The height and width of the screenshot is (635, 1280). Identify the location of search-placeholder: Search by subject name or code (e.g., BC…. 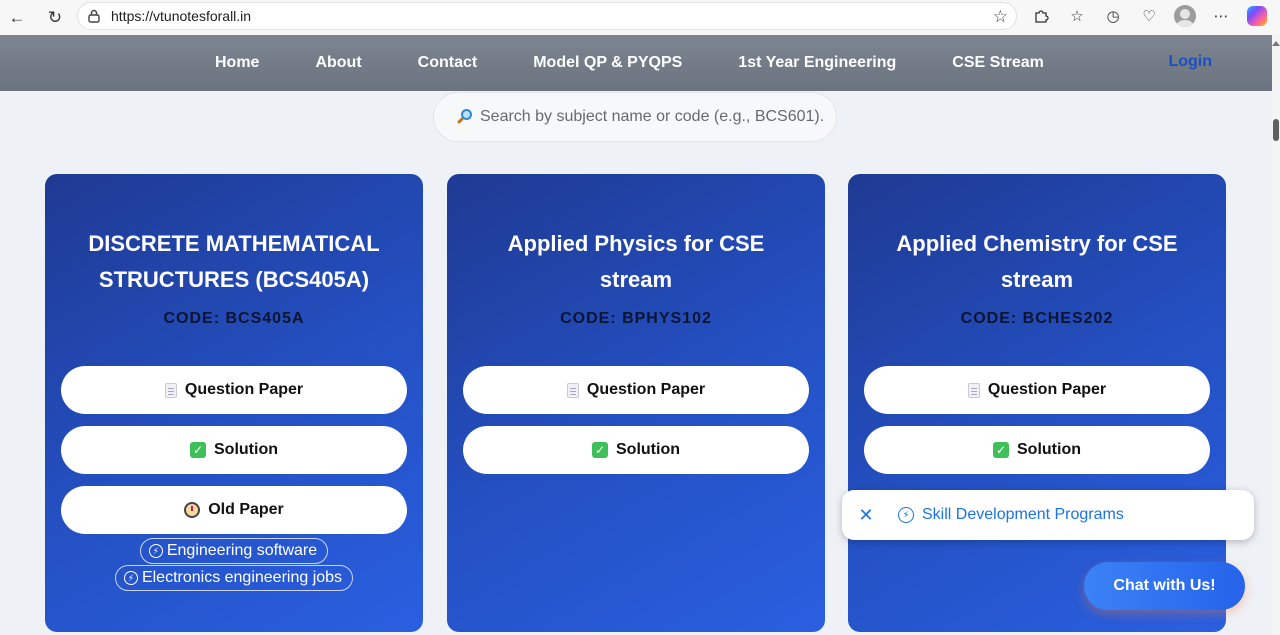
(652, 116).